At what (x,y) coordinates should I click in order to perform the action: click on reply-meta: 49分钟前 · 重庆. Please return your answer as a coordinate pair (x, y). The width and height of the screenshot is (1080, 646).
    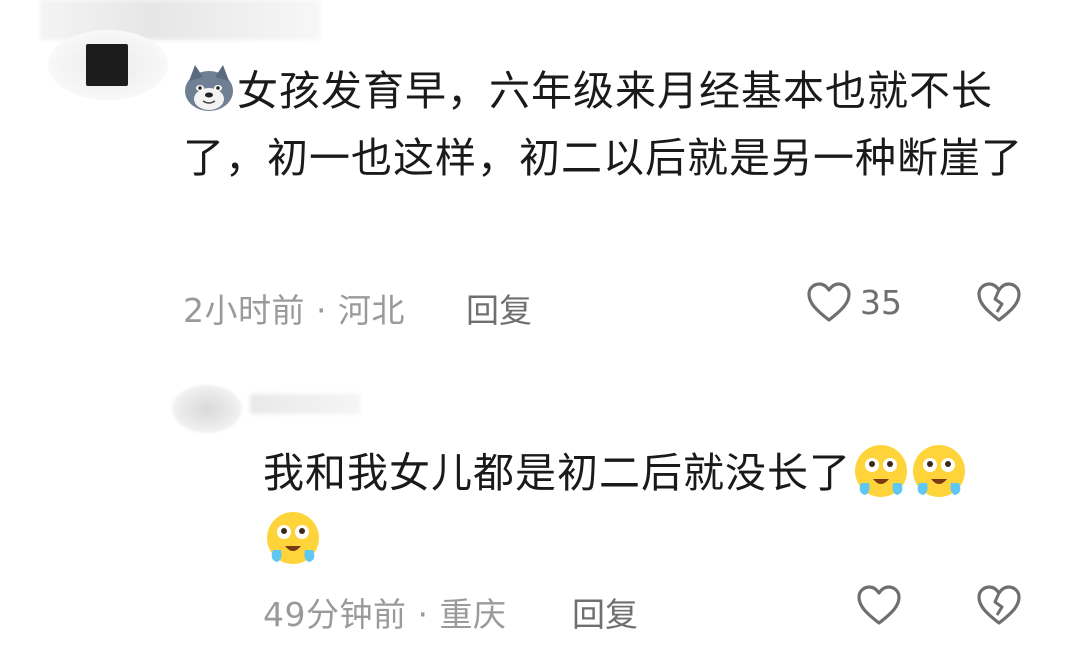
    Looking at the image, I should click on (385, 612).